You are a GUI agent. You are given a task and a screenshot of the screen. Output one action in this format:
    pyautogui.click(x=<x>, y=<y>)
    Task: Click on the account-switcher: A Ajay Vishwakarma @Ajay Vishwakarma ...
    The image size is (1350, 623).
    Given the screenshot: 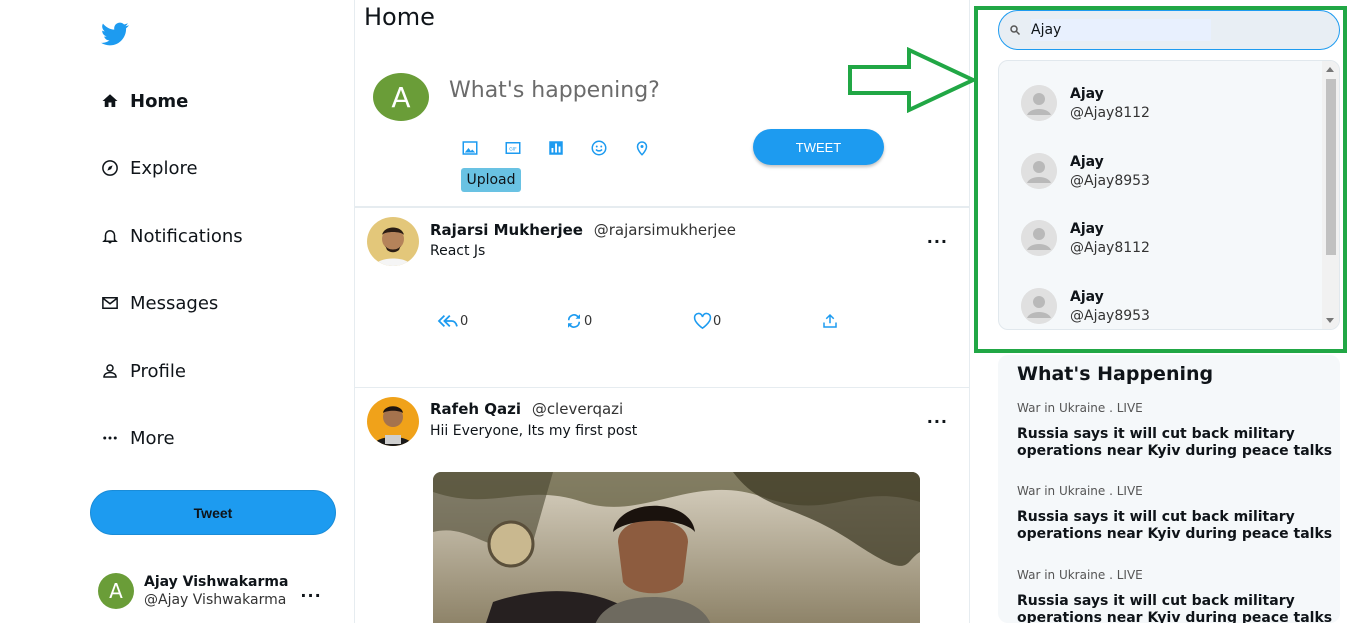 What is the action you would take?
    pyautogui.click(x=218, y=591)
    